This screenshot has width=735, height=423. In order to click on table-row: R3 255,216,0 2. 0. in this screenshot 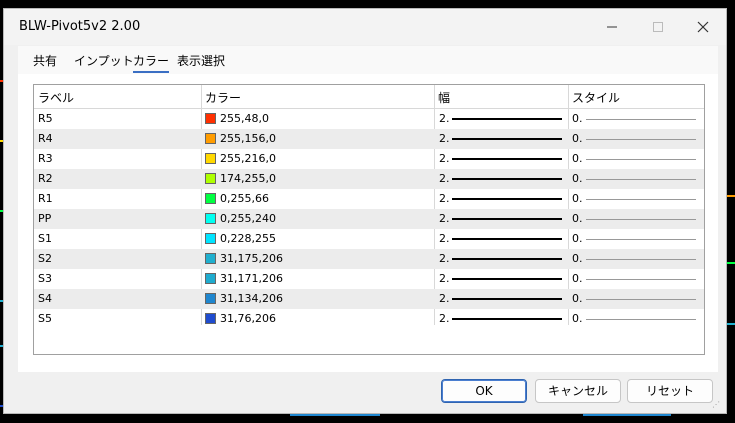, I will do `click(369, 159)`.